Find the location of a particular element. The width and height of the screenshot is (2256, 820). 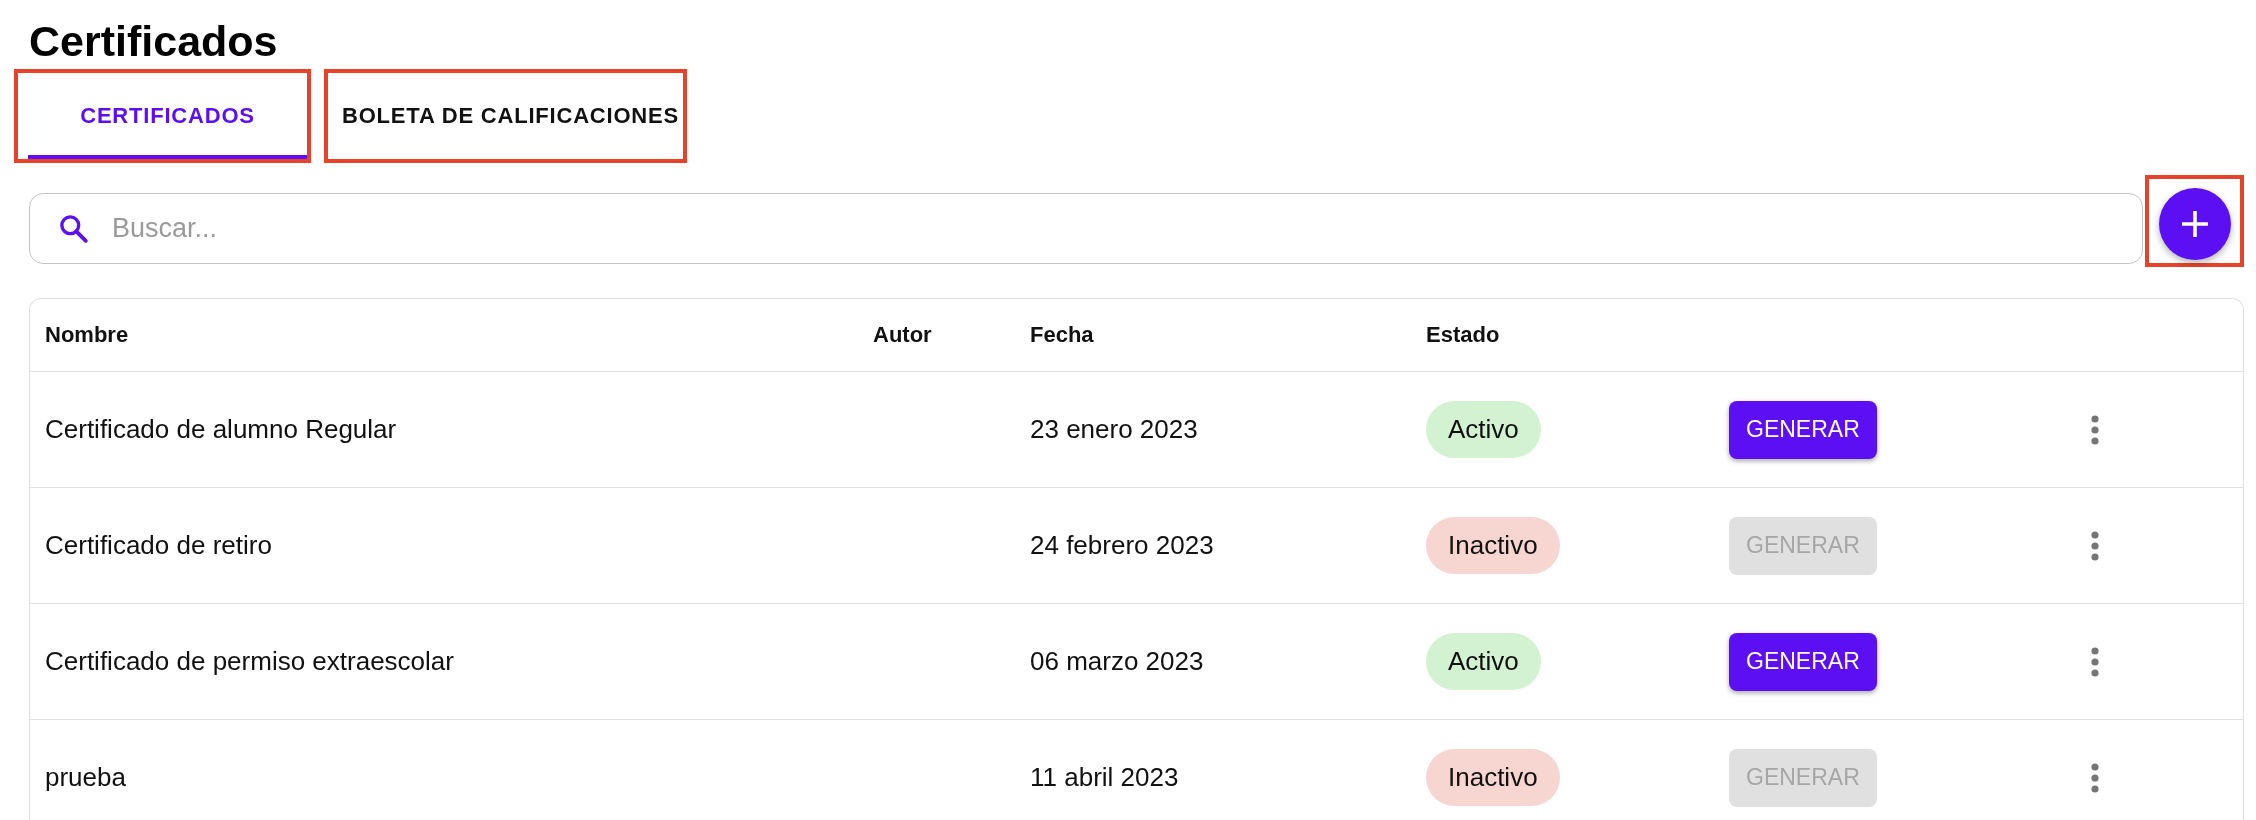

search-icon is located at coordinates (73, 228).